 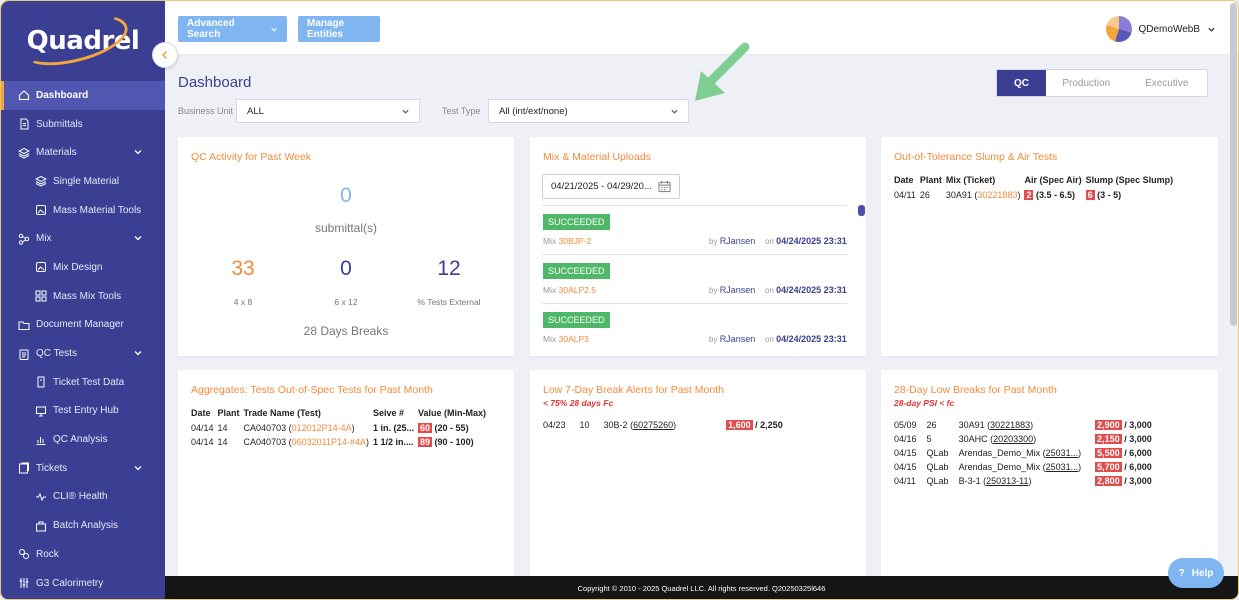 I want to click on stat-external-label: % Tests External, so click(x=449, y=302).